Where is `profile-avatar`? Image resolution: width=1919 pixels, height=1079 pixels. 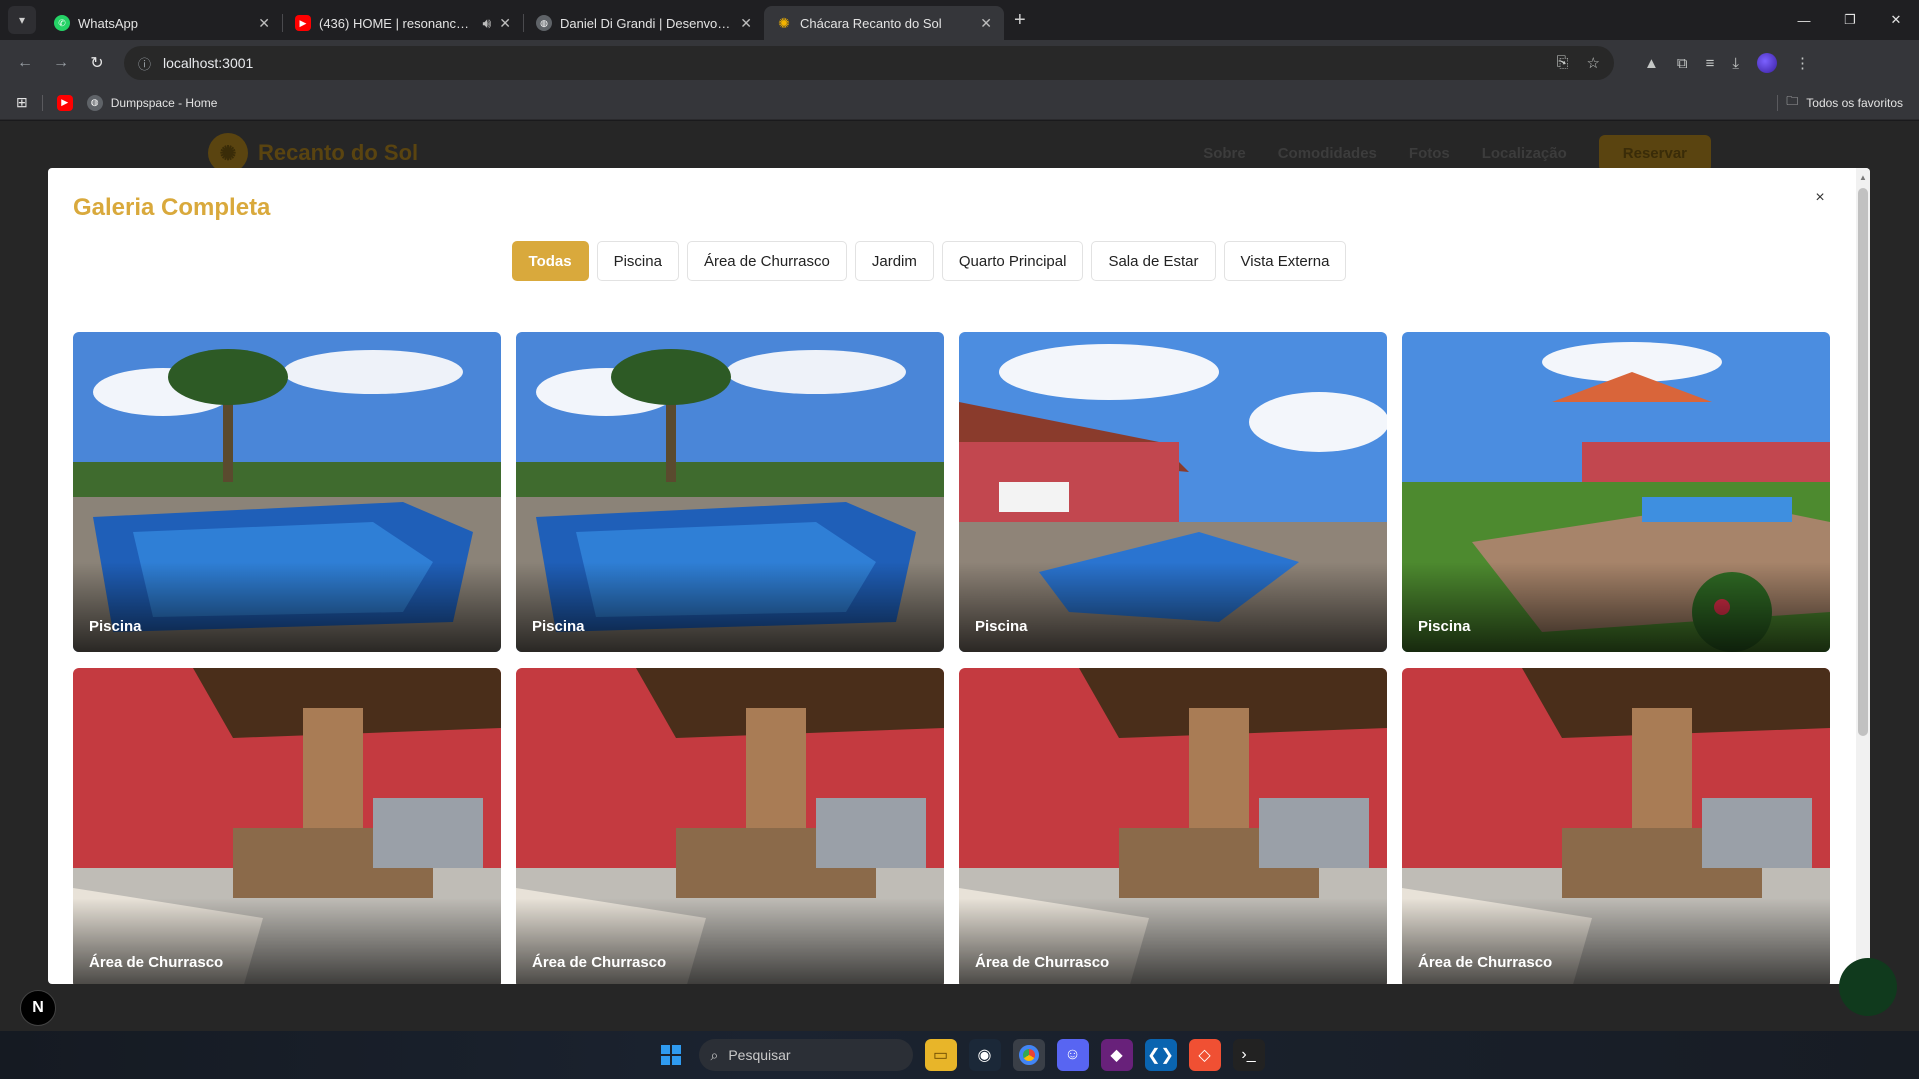 profile-avatar is located at coordinates (1766, 63).